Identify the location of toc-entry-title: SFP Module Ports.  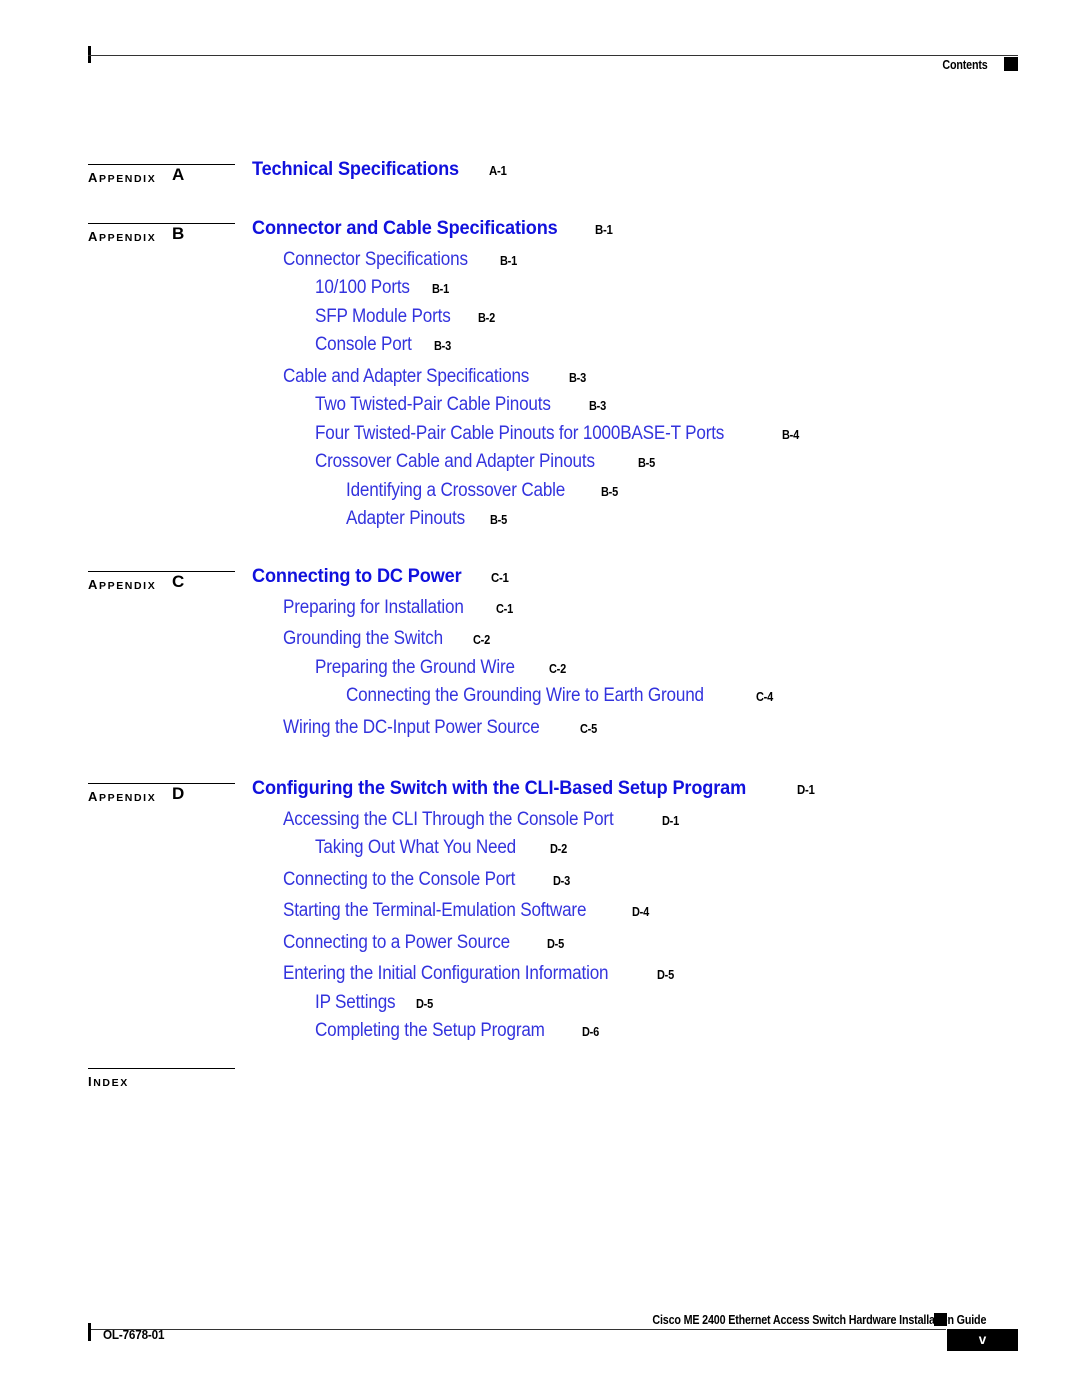
(383, 316).